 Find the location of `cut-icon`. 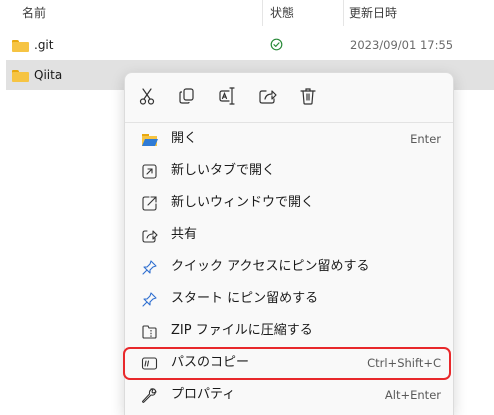

cut-icon is located at coordinates (147, 96).